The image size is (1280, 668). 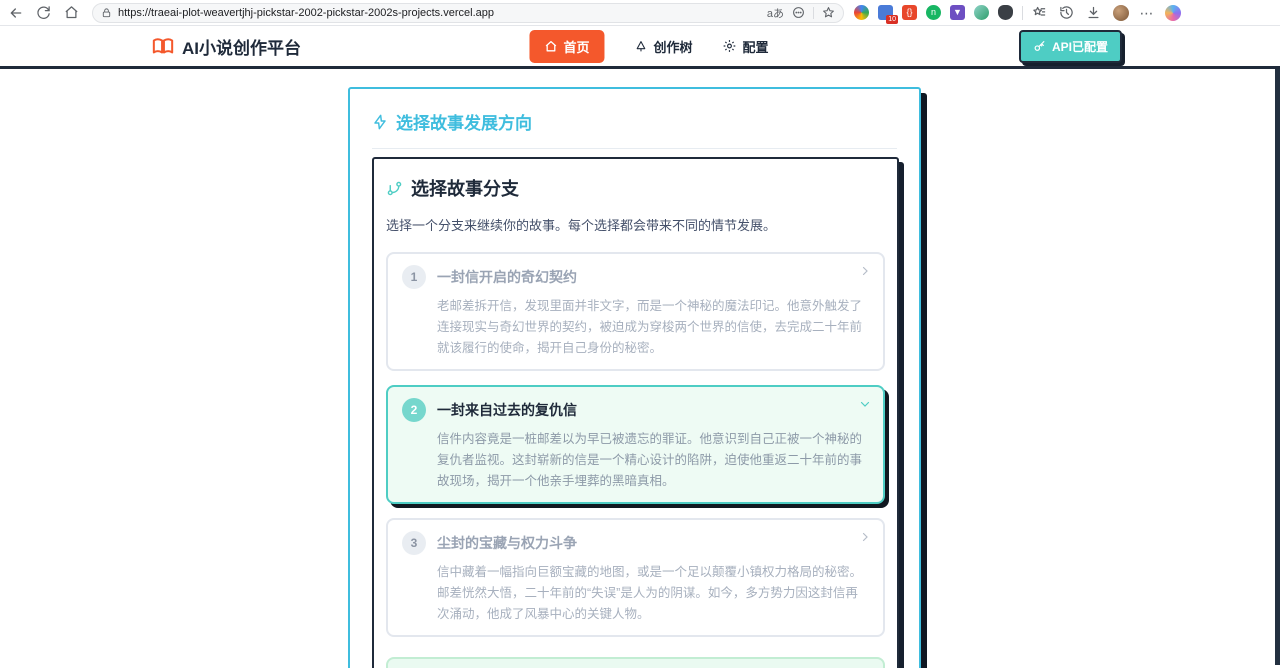 I want to click on extension-shield-icon: ▼, so click(x=957, y=12).